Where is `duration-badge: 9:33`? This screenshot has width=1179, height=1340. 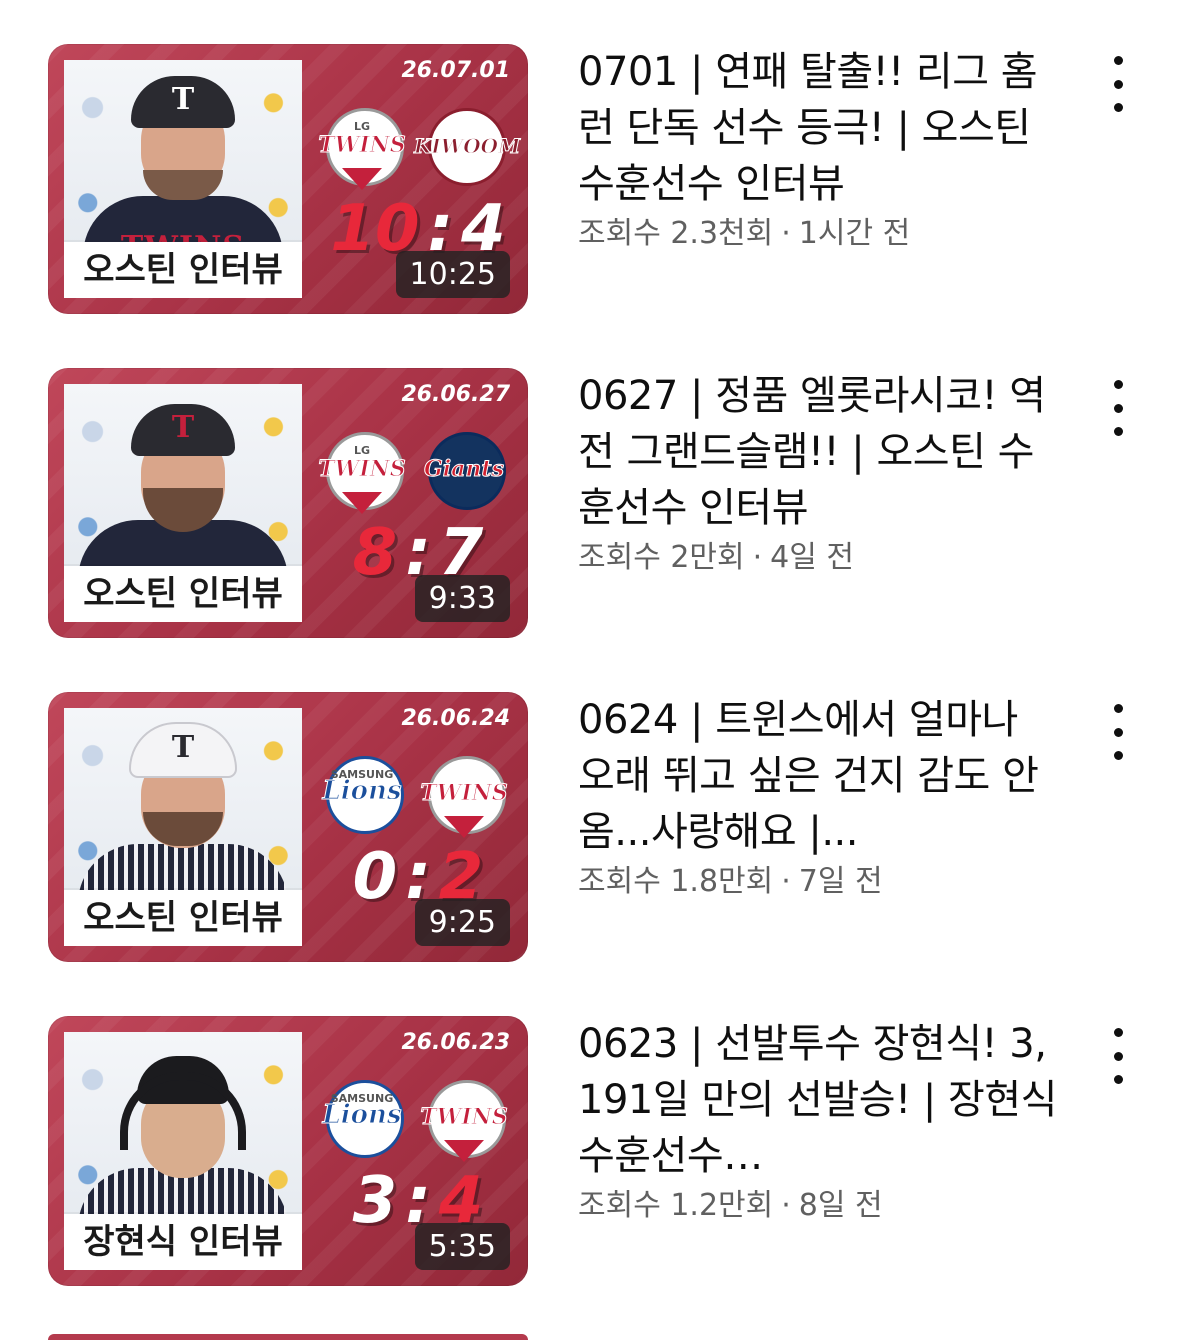 duration-badge: 9:33 is located at coordinates (462, 598).